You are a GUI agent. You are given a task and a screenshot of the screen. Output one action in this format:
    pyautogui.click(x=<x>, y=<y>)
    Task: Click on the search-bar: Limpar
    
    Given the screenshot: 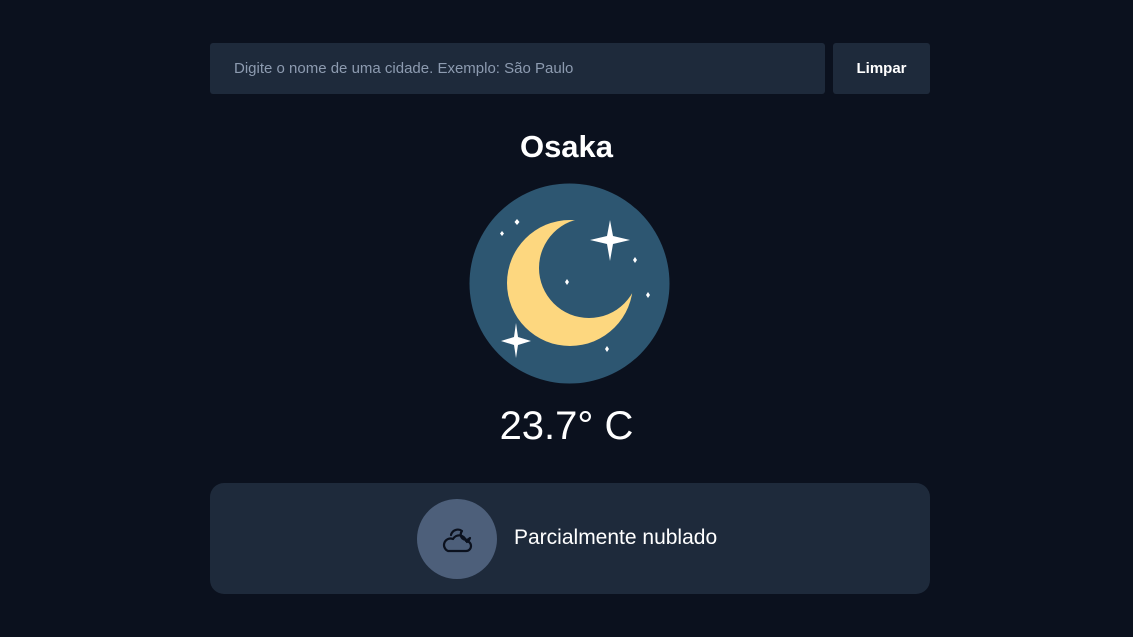 What is the action you would take?
    pyautogui.click(x=570, y=68)
    